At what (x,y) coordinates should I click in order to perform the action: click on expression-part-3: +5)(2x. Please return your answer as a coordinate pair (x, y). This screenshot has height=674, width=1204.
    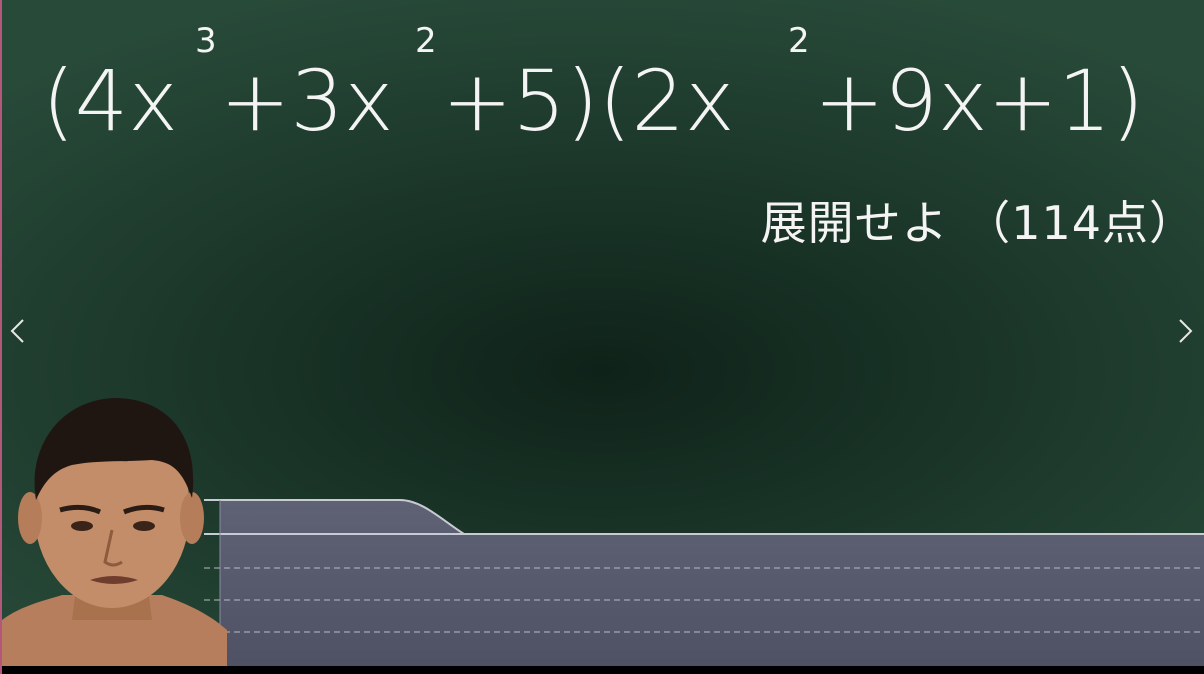
    Looking at the image, I should click on (588, 101).